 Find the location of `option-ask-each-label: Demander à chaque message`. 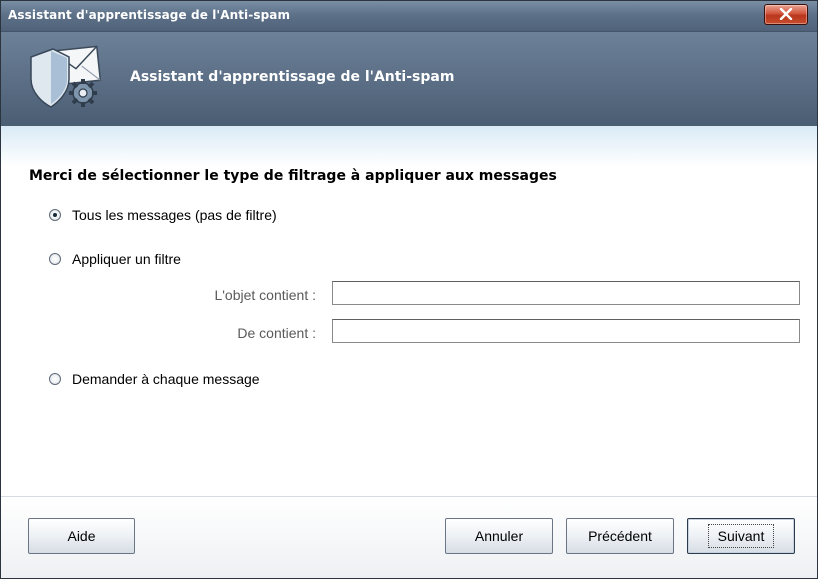

option-ask-each-label: Demander à chaque message is located at coordinates (166, 379).